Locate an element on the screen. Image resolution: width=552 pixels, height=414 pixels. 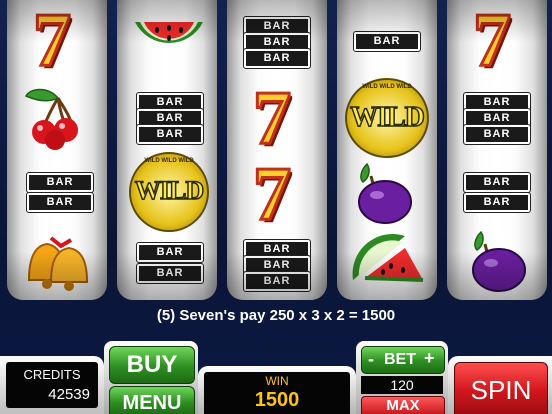
cherries-symbol is located at coordinates (51, 119).